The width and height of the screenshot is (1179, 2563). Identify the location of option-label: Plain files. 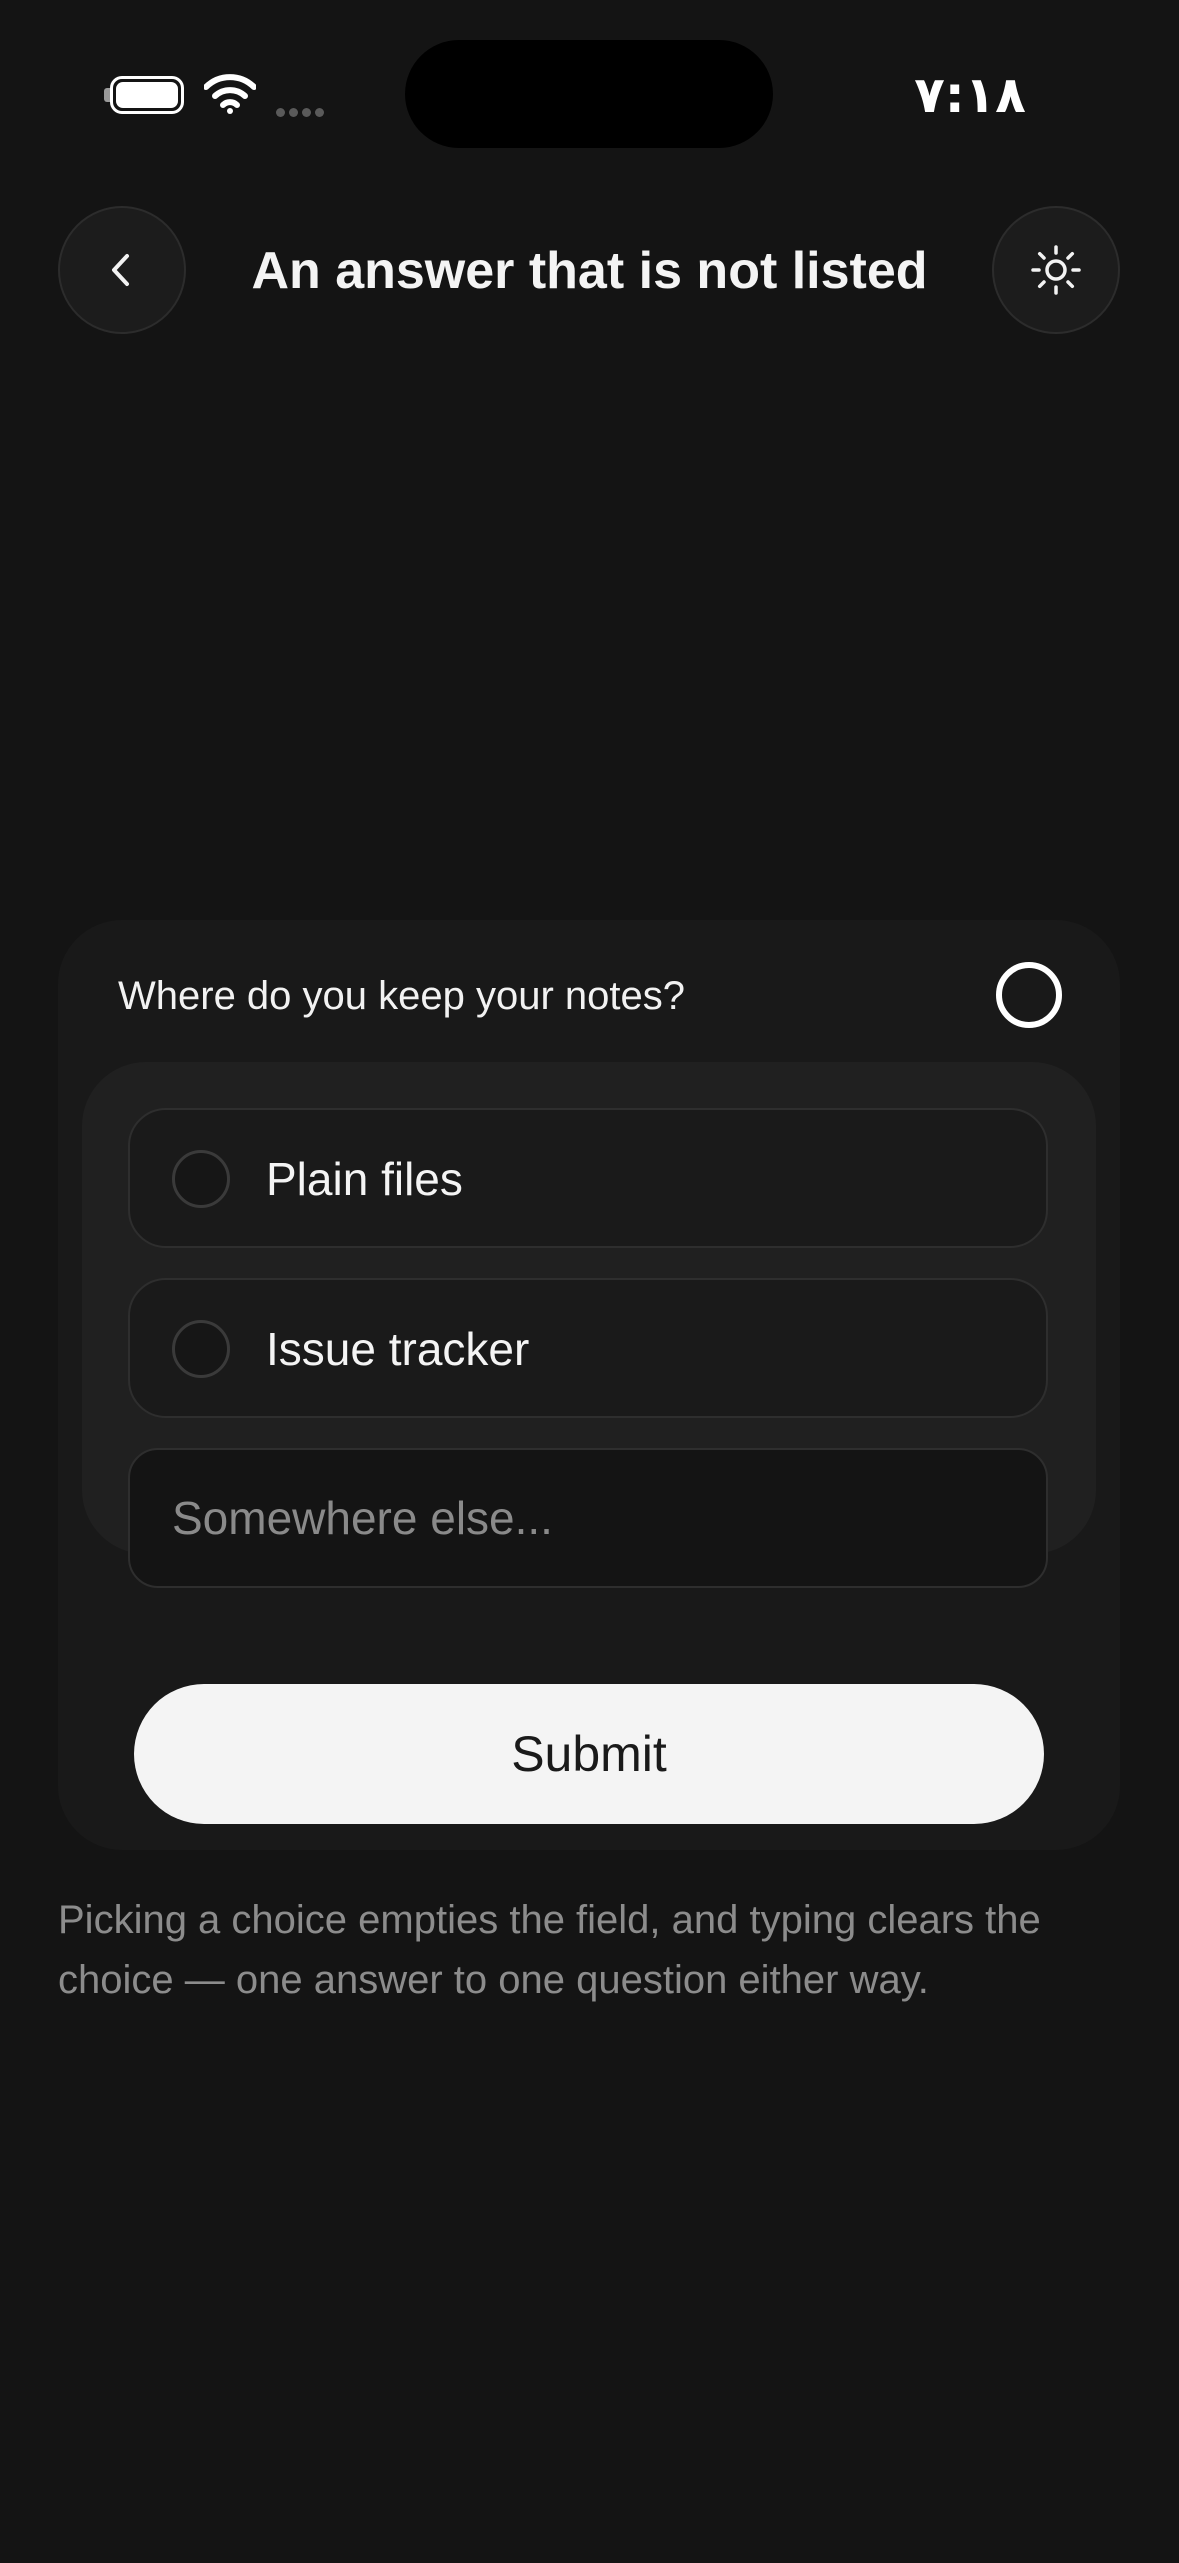
(364, 1179).